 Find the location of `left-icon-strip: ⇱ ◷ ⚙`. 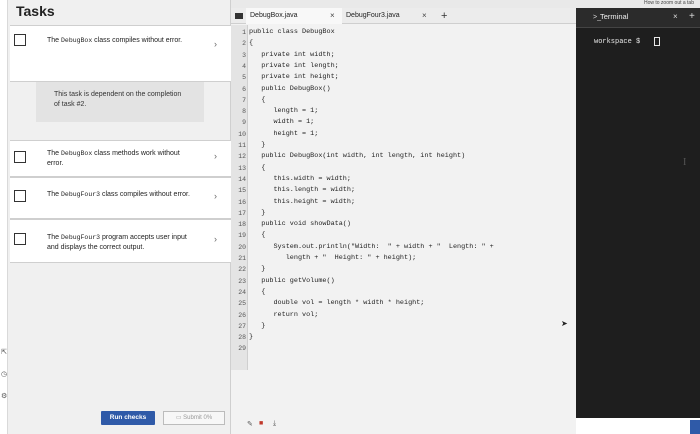

left-icon-strip: ⇱ ◷ ⚙ is located at coordinates (4, 217).